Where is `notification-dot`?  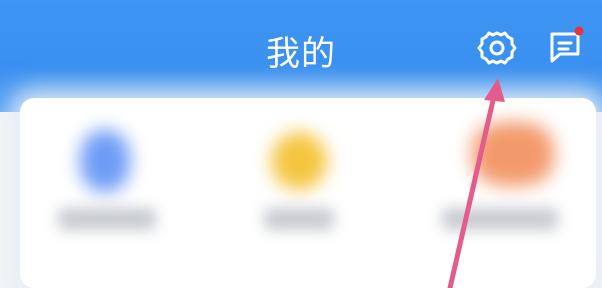 notification-dot is located at coordinates (579, 31).